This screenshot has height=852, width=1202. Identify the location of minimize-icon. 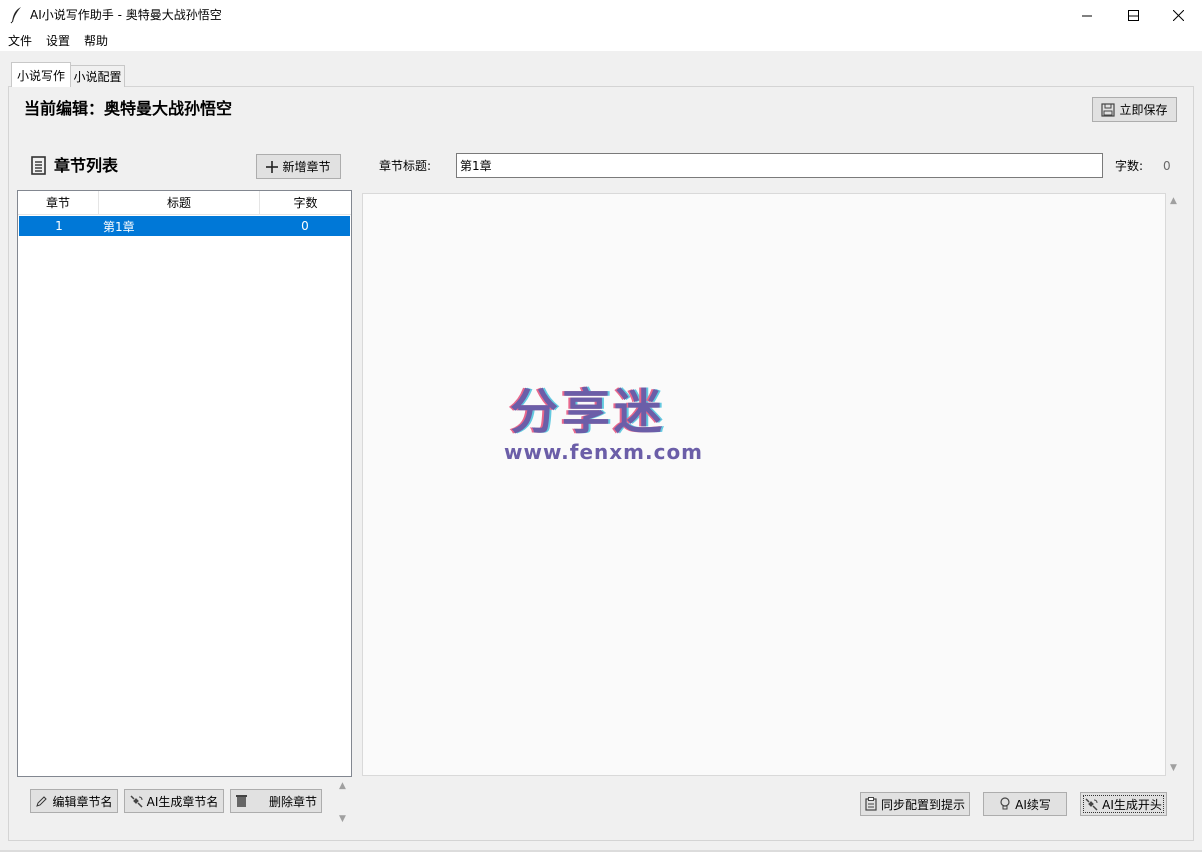
(1086, 16).